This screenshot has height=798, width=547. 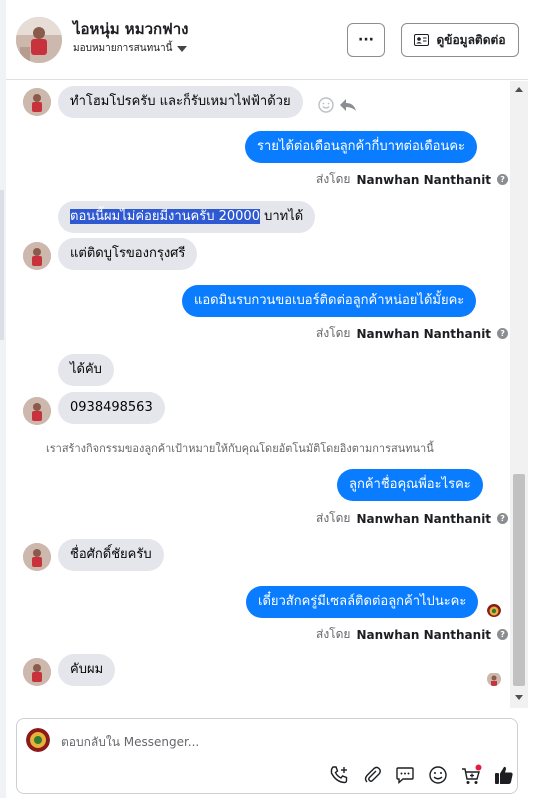 I want to click on more-options-button: ···, so click(x=366, y=40).